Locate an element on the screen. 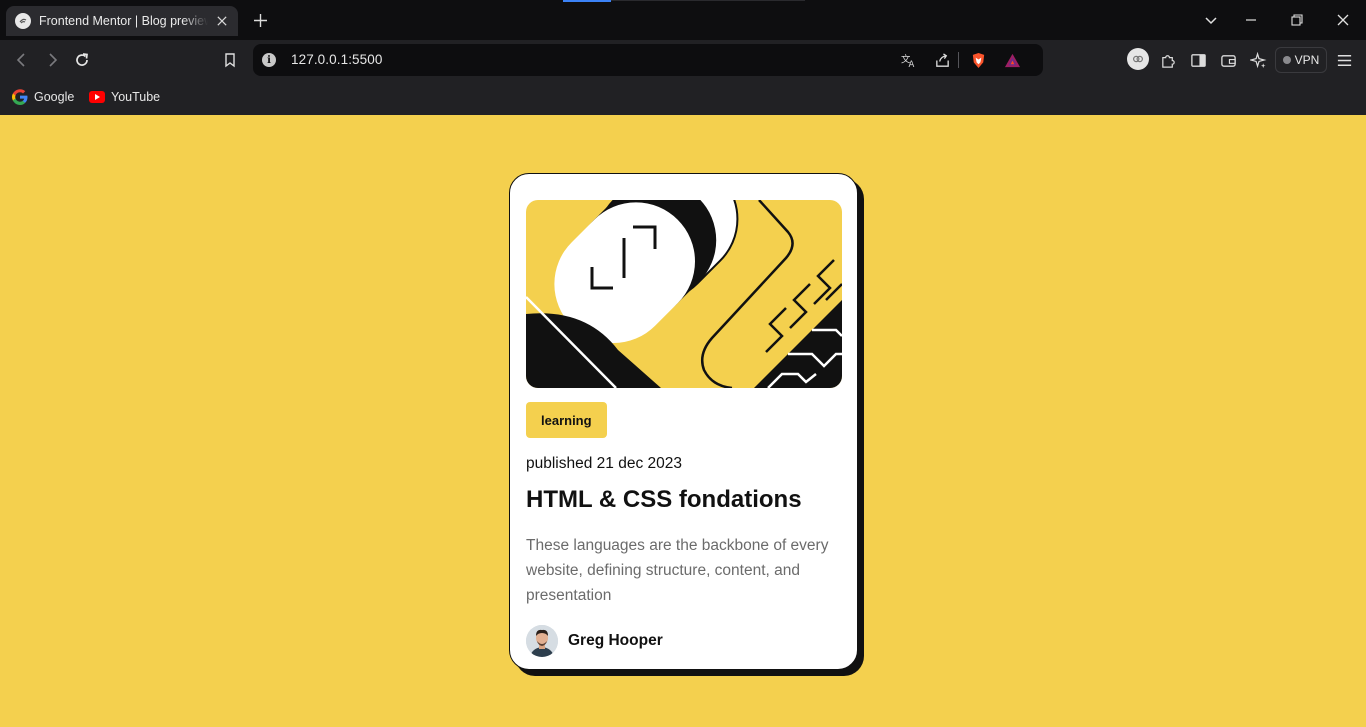 This screenshot has height=727, width=1366. tab-strip: Frontend Mentor | Blog preview card is located at coordinates (683, 20).